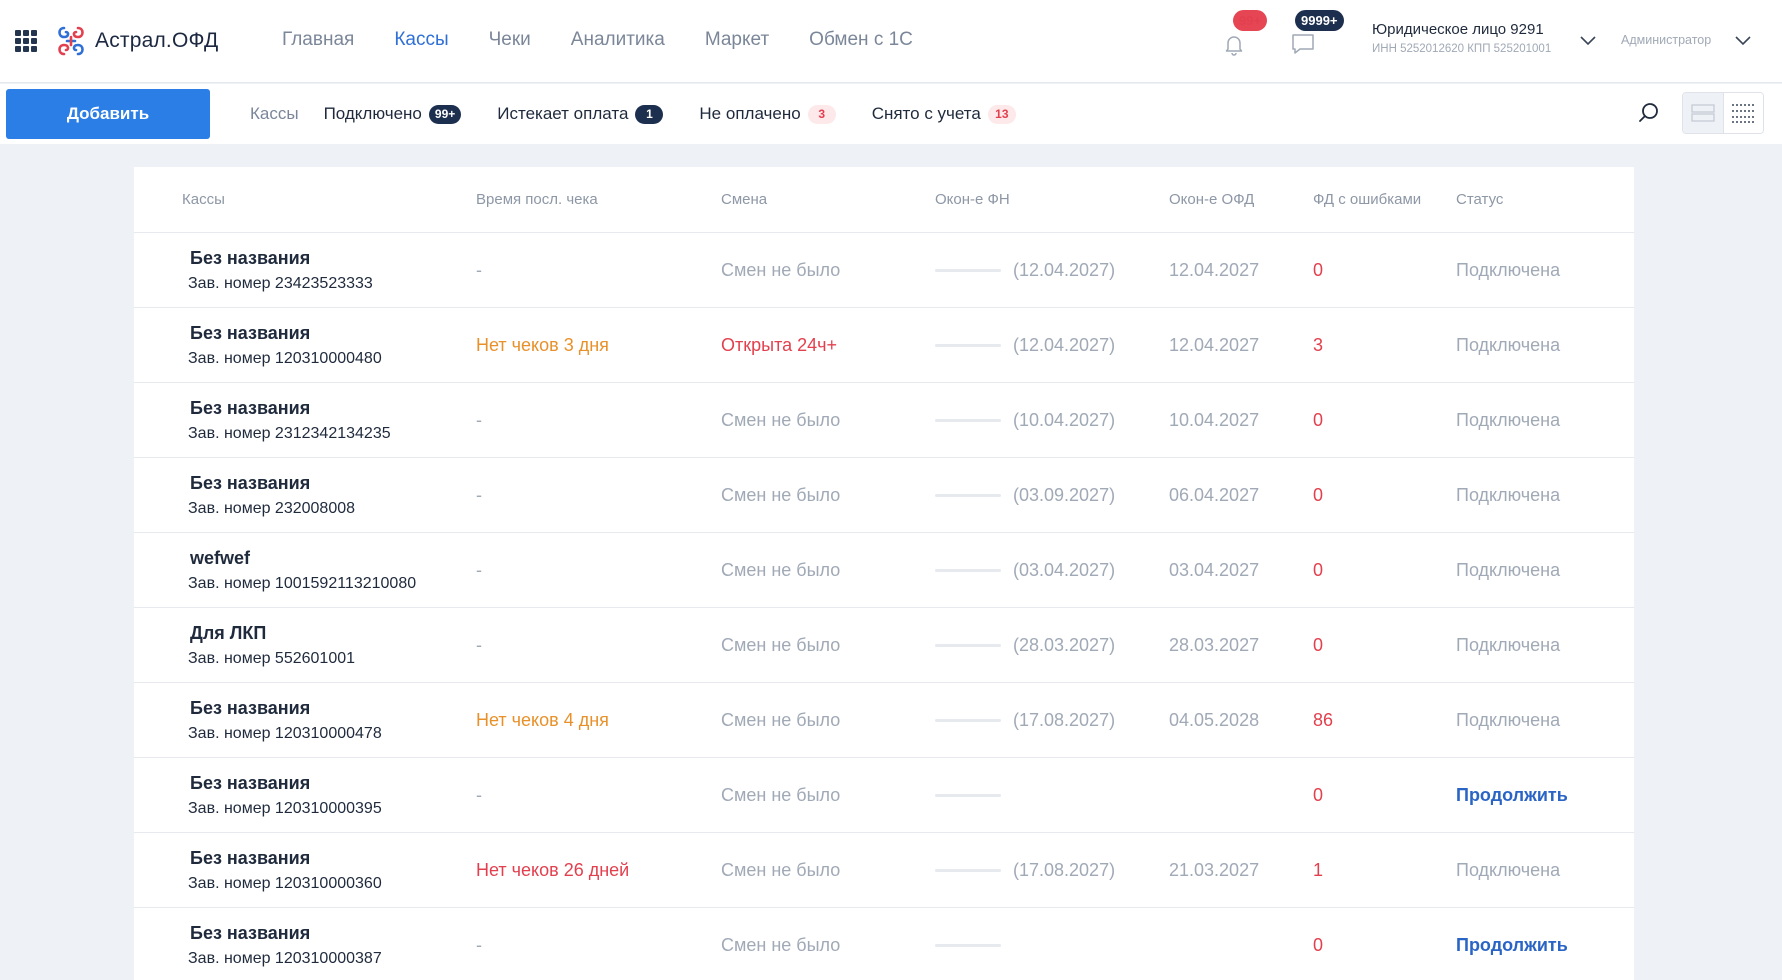 This screenshot has width=1782, height=980. Describe the element at coordinates (1367, 199) in the screenshot. I see `column-header-errors: ФД с ошибками` at that location.